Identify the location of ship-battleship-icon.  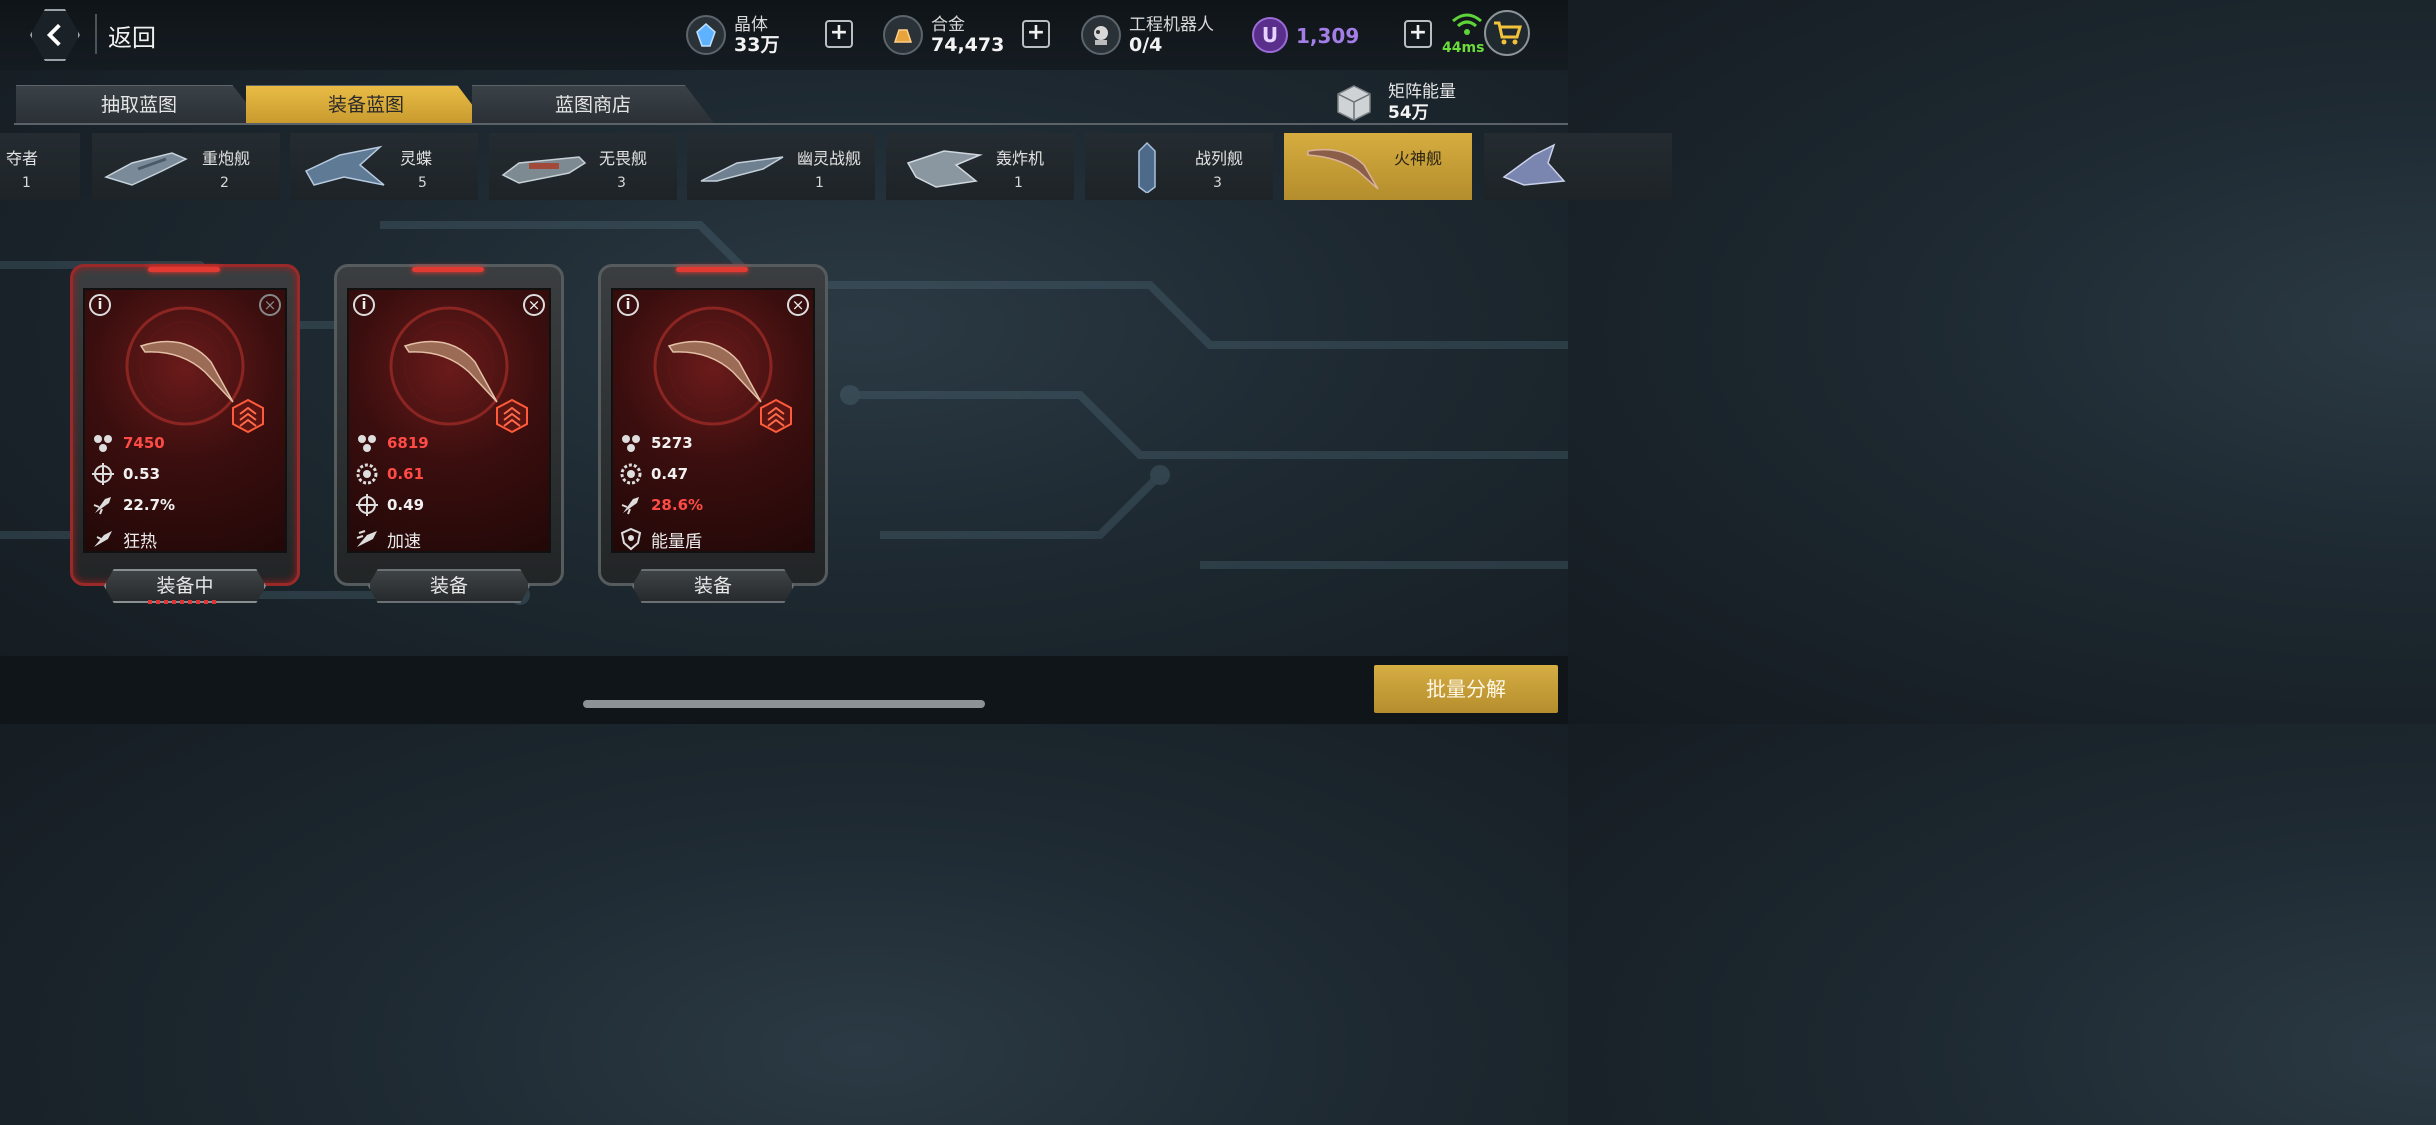
(1147, 167).